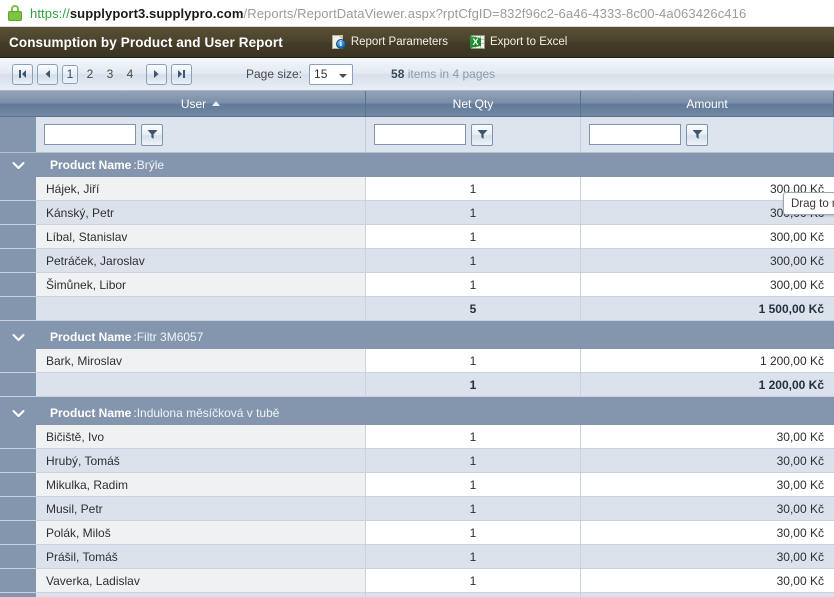 Image resolution: width=834 pixels, height=597 pixels. Describe the element at coordinates (707, 308) in the screenshot. I see `footer-cell-amount: 1 500,00 Kč` at that location.